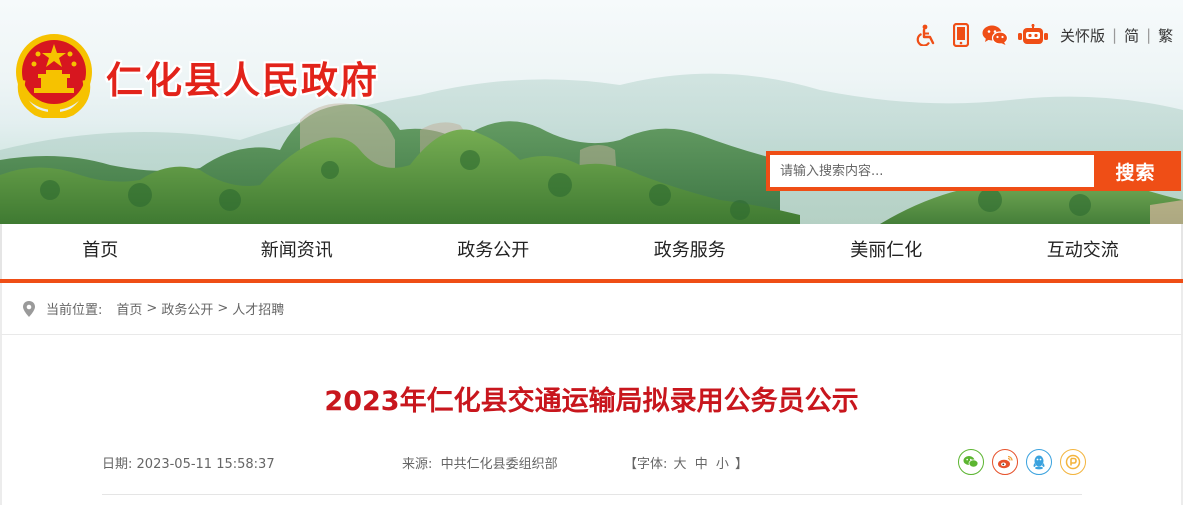 The height and width of the screenshot is (505, 1183). I want to click on nav-item-news: 新闻资讯, so click(297, 252).